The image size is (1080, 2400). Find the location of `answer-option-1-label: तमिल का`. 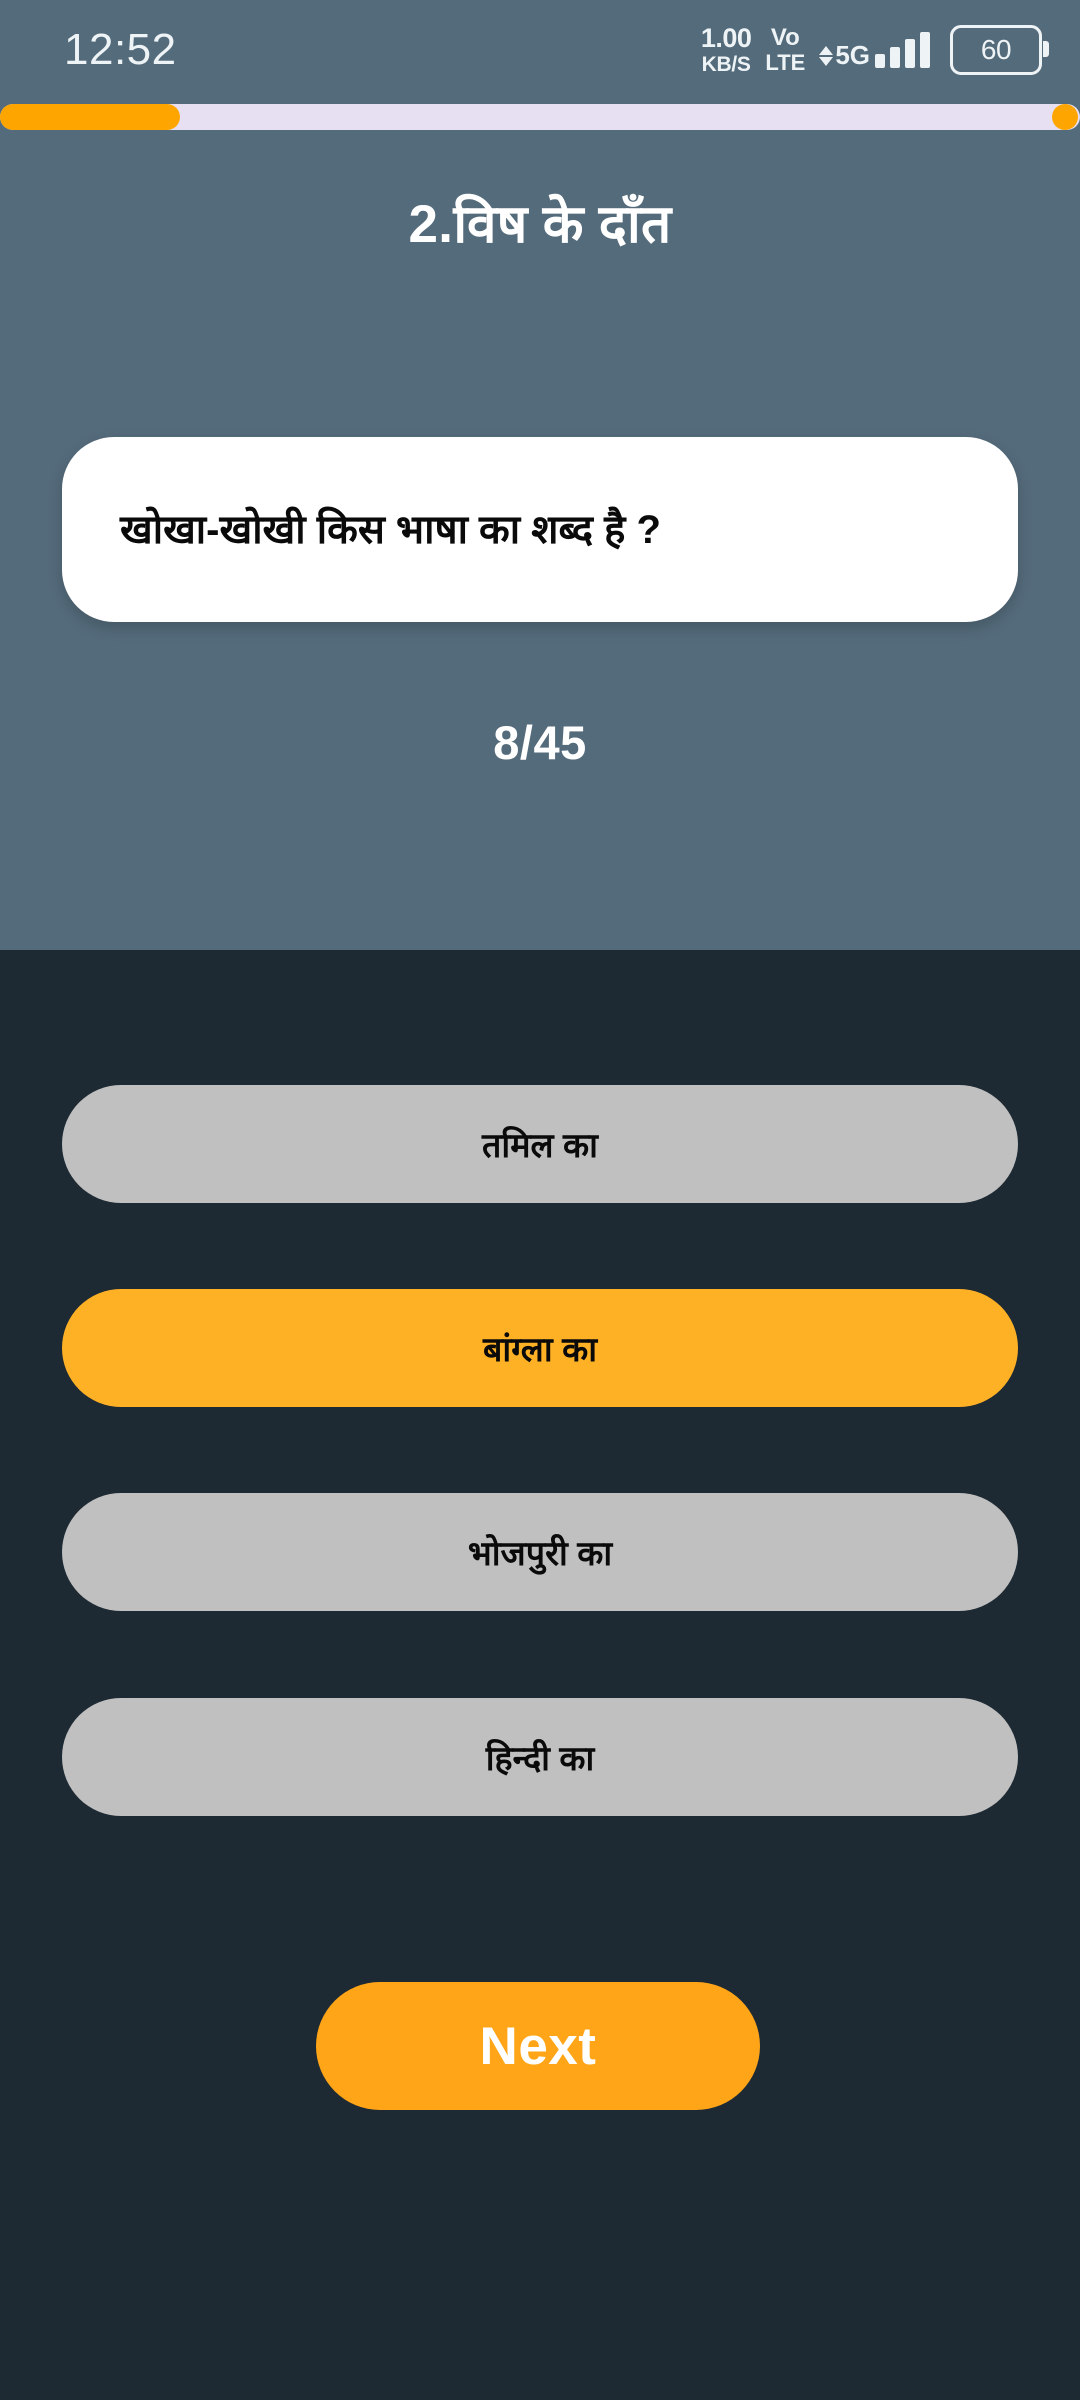

answer-option-1-label: तमिल का is located at coordinates (540, 1146).